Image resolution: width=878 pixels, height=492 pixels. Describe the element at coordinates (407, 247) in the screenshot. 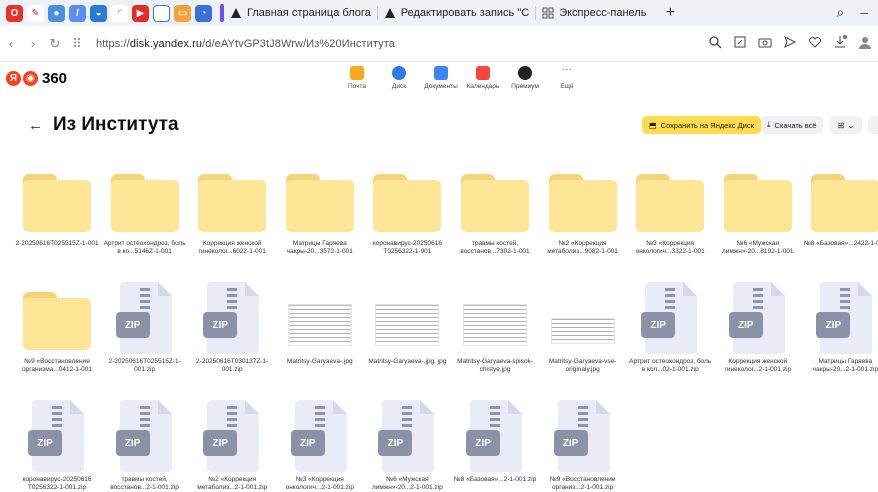

I see `item-name: коронавирус-20250616 T0256322-1-001` at that location.